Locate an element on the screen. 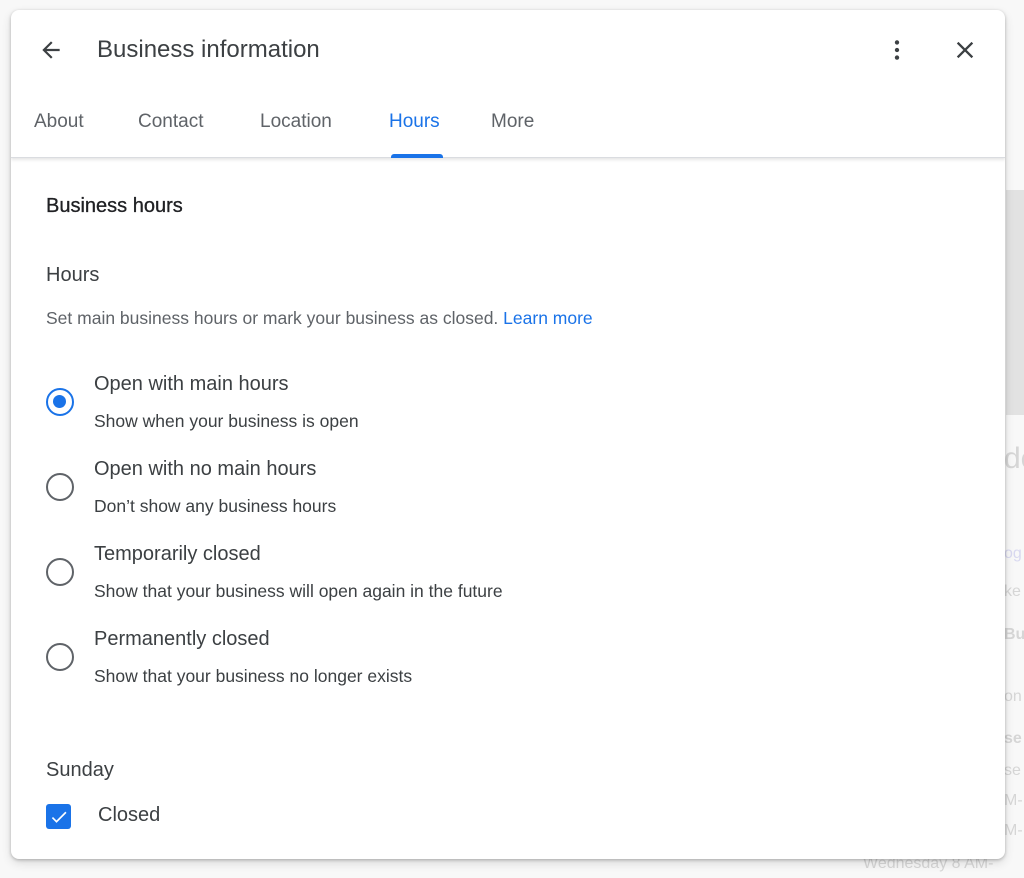 This screenshot has width=1024, height=878. tab-label: More is located at coordinates (513, 121).